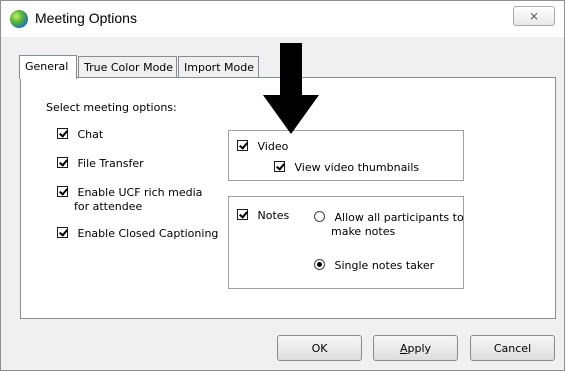  I want to click on ok-button: OK, so click(319, 348).